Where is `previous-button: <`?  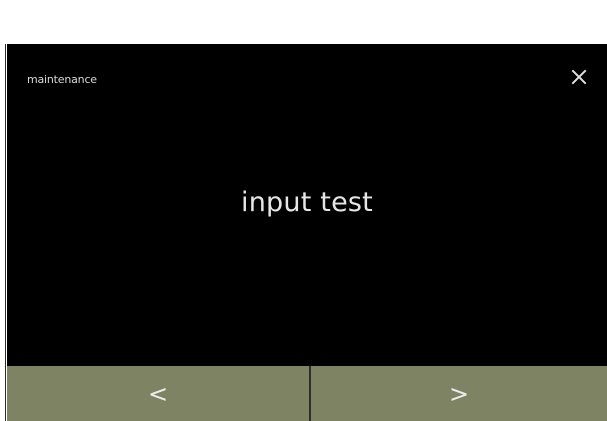
previous-button: < is located at coordinates (158, 393).